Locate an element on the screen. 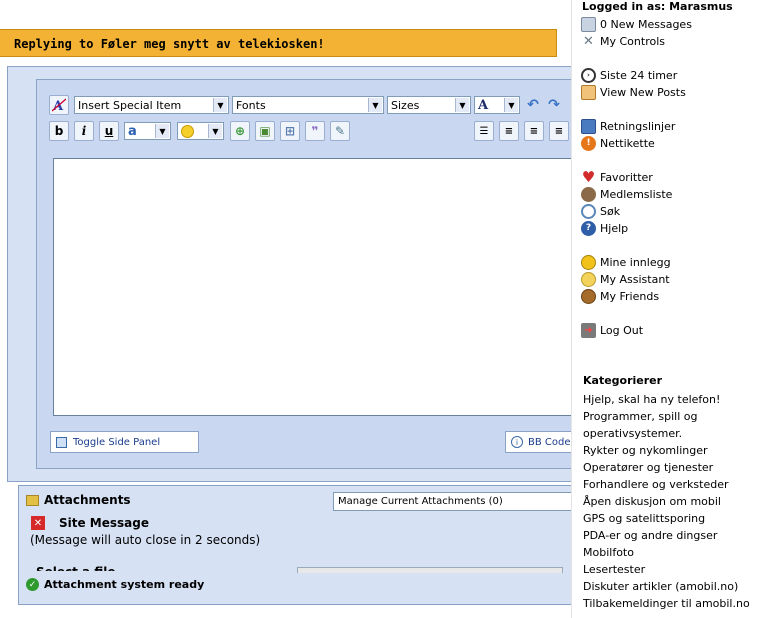  folder-icon is located at coordinates (32, 500).